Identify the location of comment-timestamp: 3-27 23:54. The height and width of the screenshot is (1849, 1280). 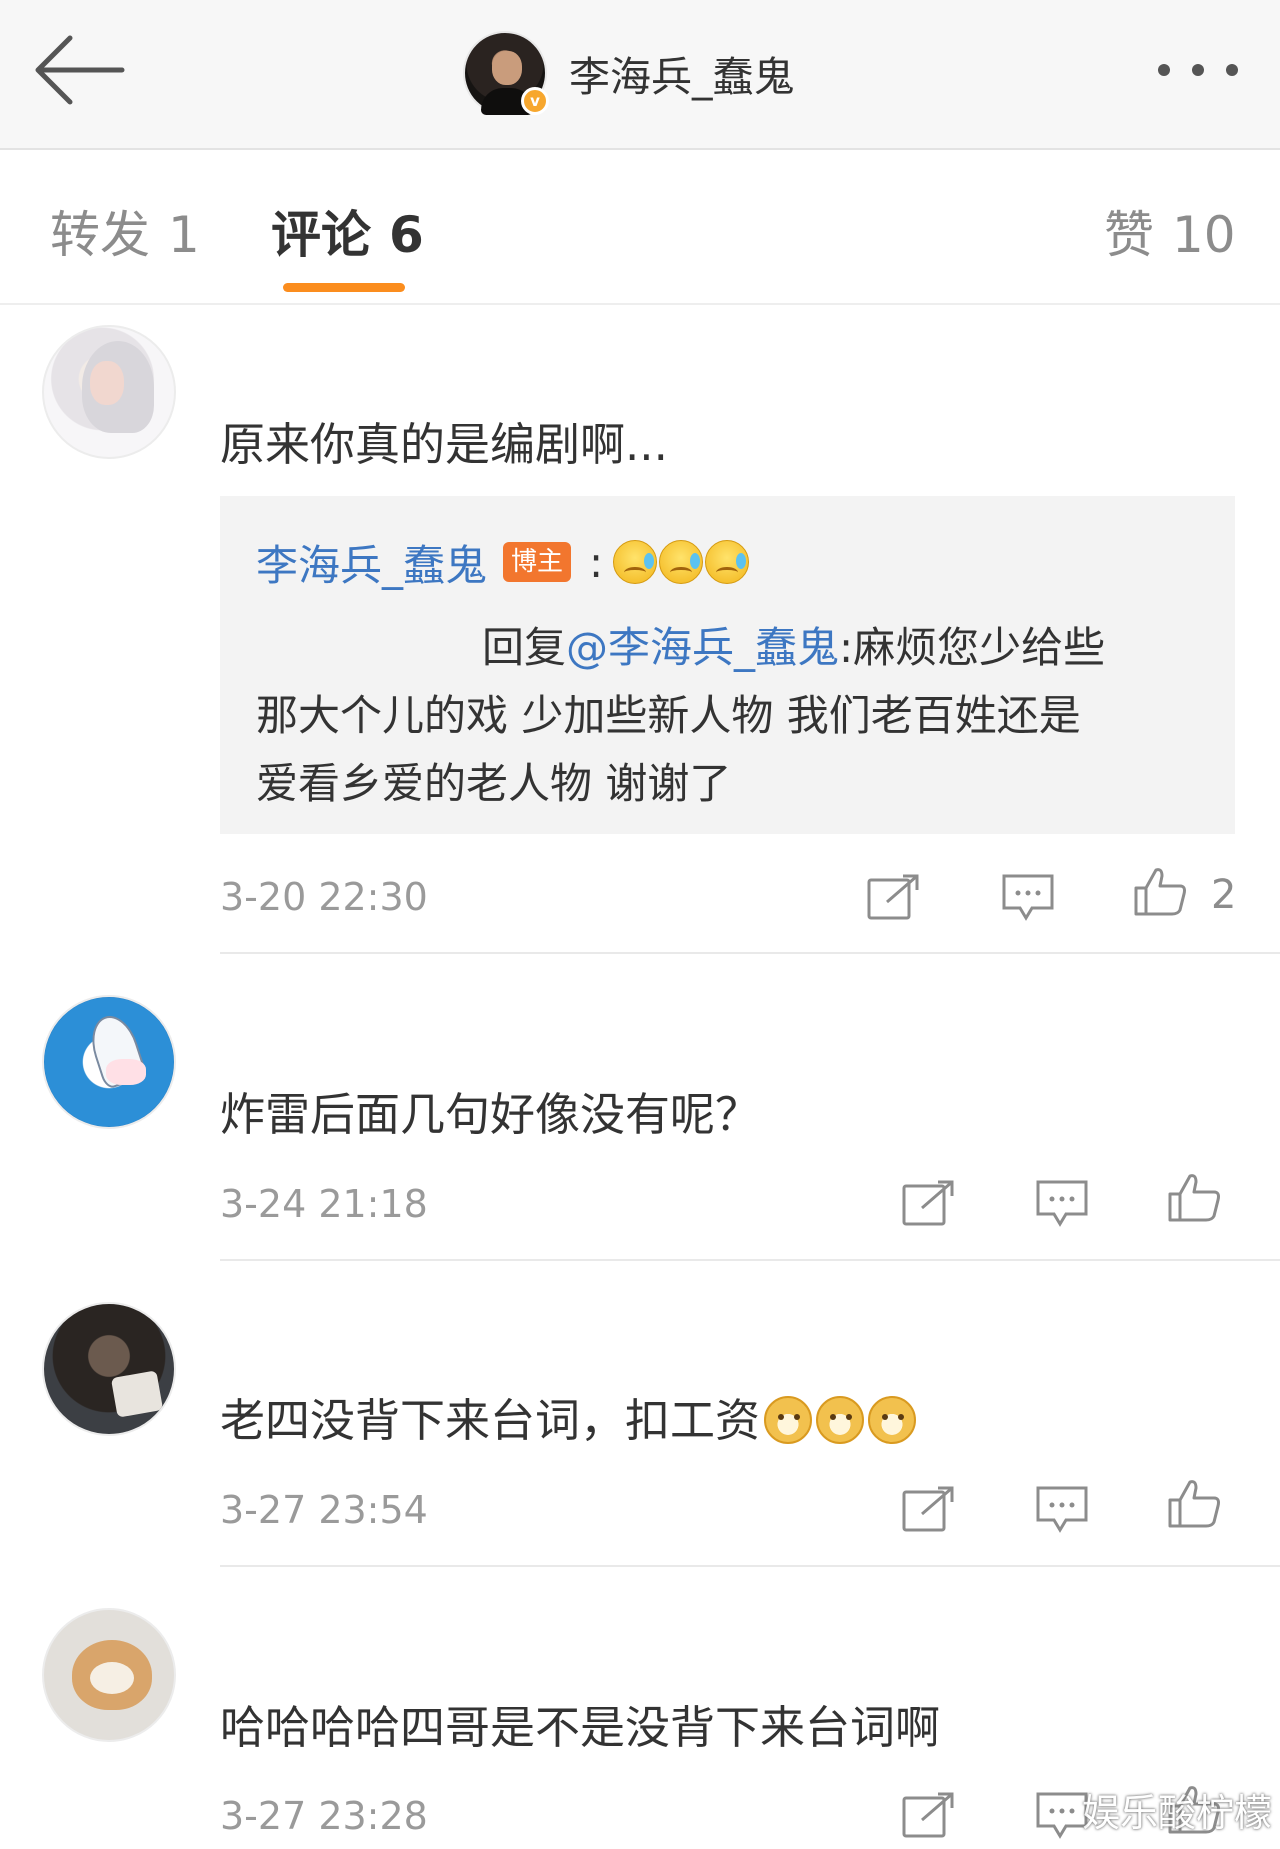
(324, 1510).